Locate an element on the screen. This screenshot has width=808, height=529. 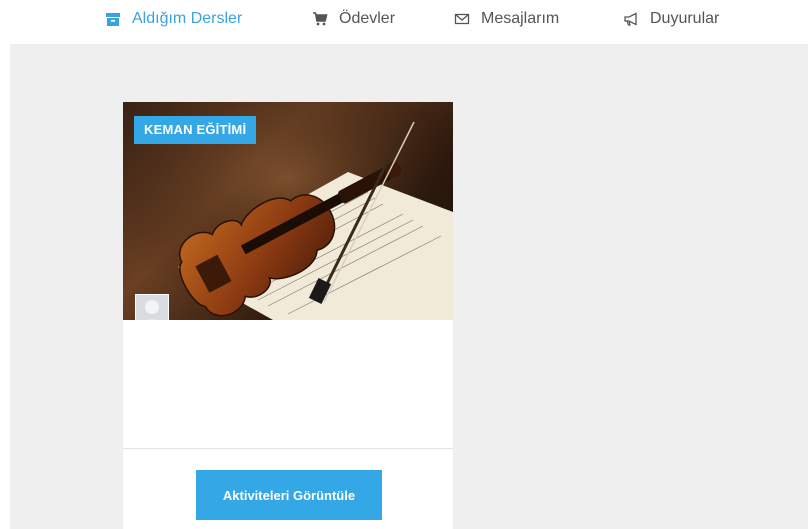
card-divider is located at coordinates (288, 448).